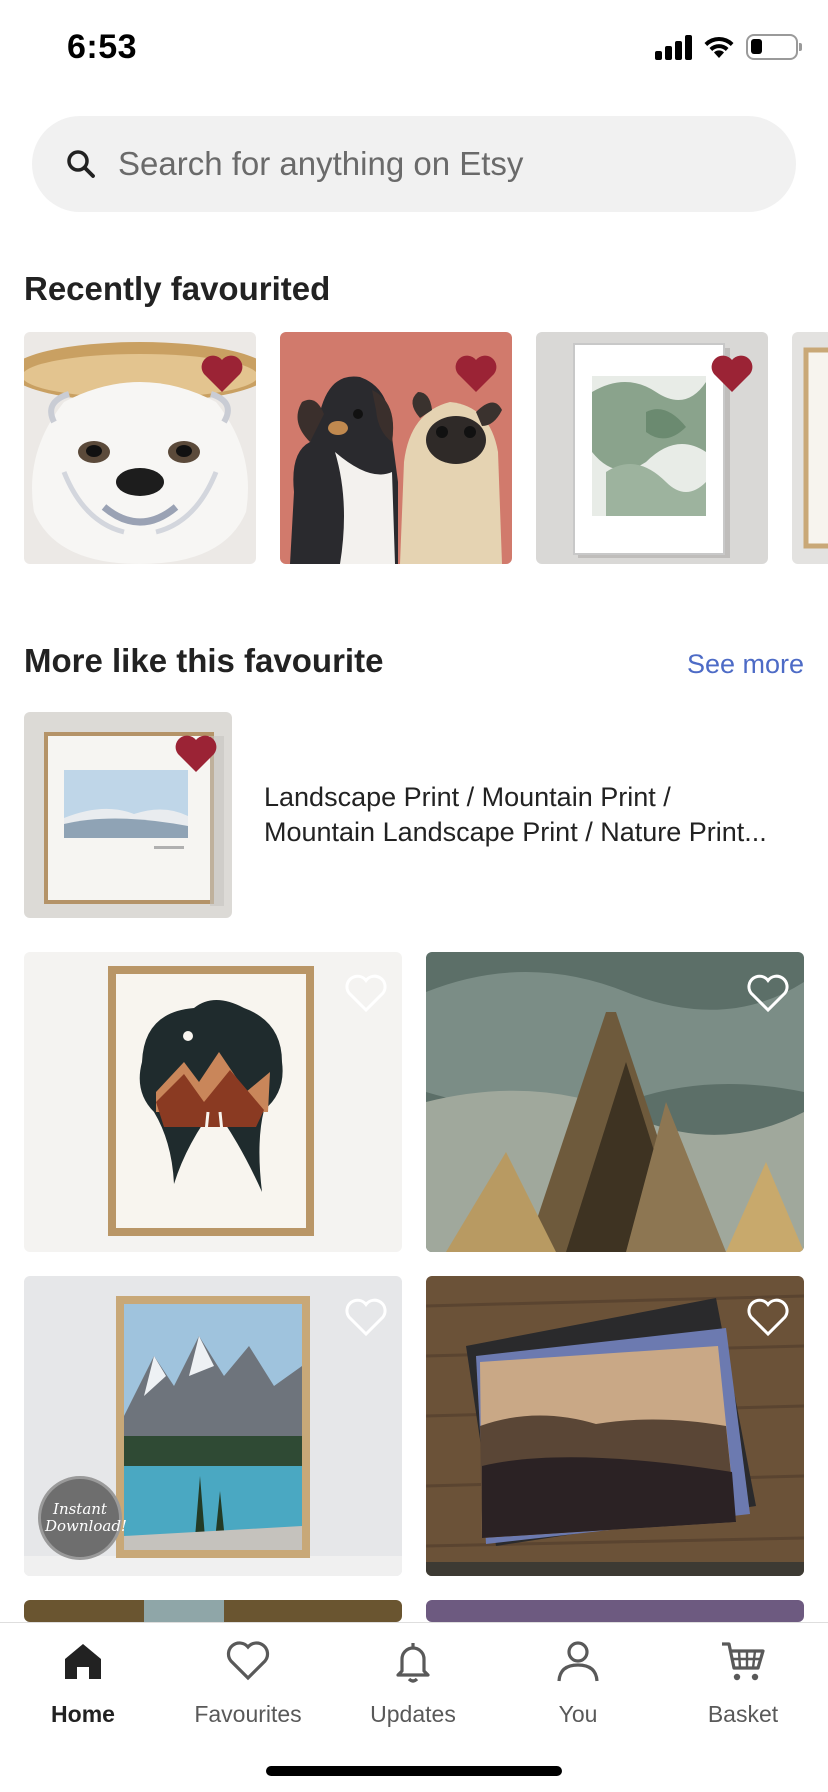  Describe the element at coordinates (140, 448) in the screenshot. I see `recent-item-bulldog` at that location.